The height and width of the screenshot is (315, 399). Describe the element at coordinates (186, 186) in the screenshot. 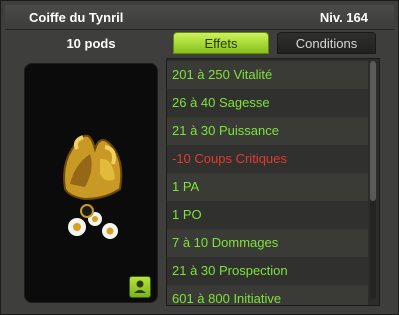

I see `effect-text: 1 PA` at that location.